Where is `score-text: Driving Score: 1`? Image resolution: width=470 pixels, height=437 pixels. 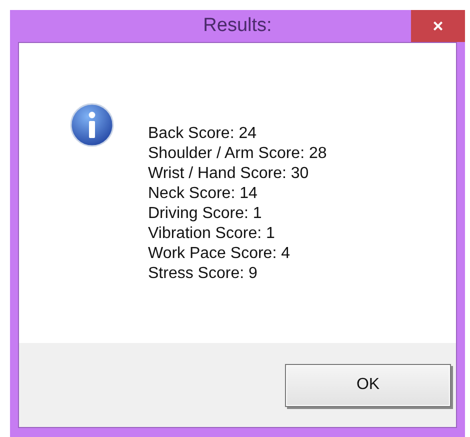 score-text: Driving Score: 1 is located at coordinates (205, 214).